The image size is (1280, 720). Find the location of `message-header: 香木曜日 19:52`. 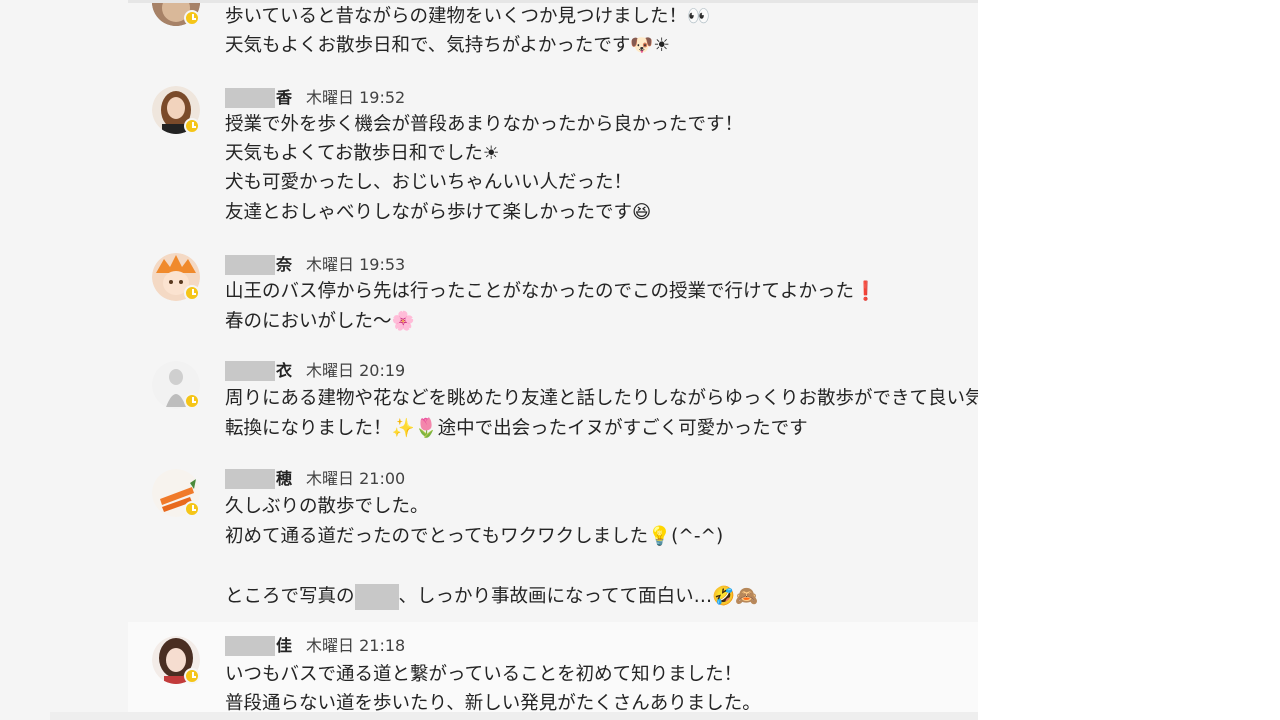

message-header: 香木曜日 19:52 is located at coordinates (315, 98).